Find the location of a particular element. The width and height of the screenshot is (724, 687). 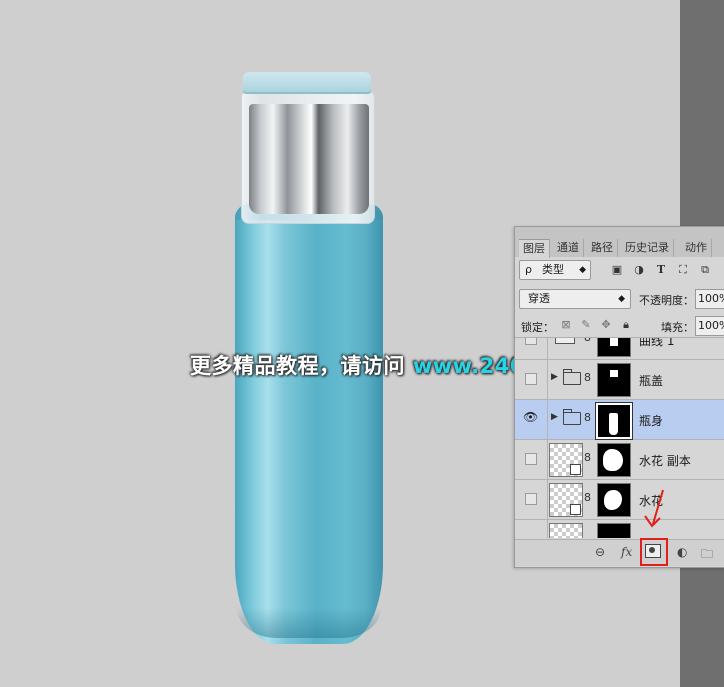

layer-name: 曲线 1 is located at coordinates (657, 343).